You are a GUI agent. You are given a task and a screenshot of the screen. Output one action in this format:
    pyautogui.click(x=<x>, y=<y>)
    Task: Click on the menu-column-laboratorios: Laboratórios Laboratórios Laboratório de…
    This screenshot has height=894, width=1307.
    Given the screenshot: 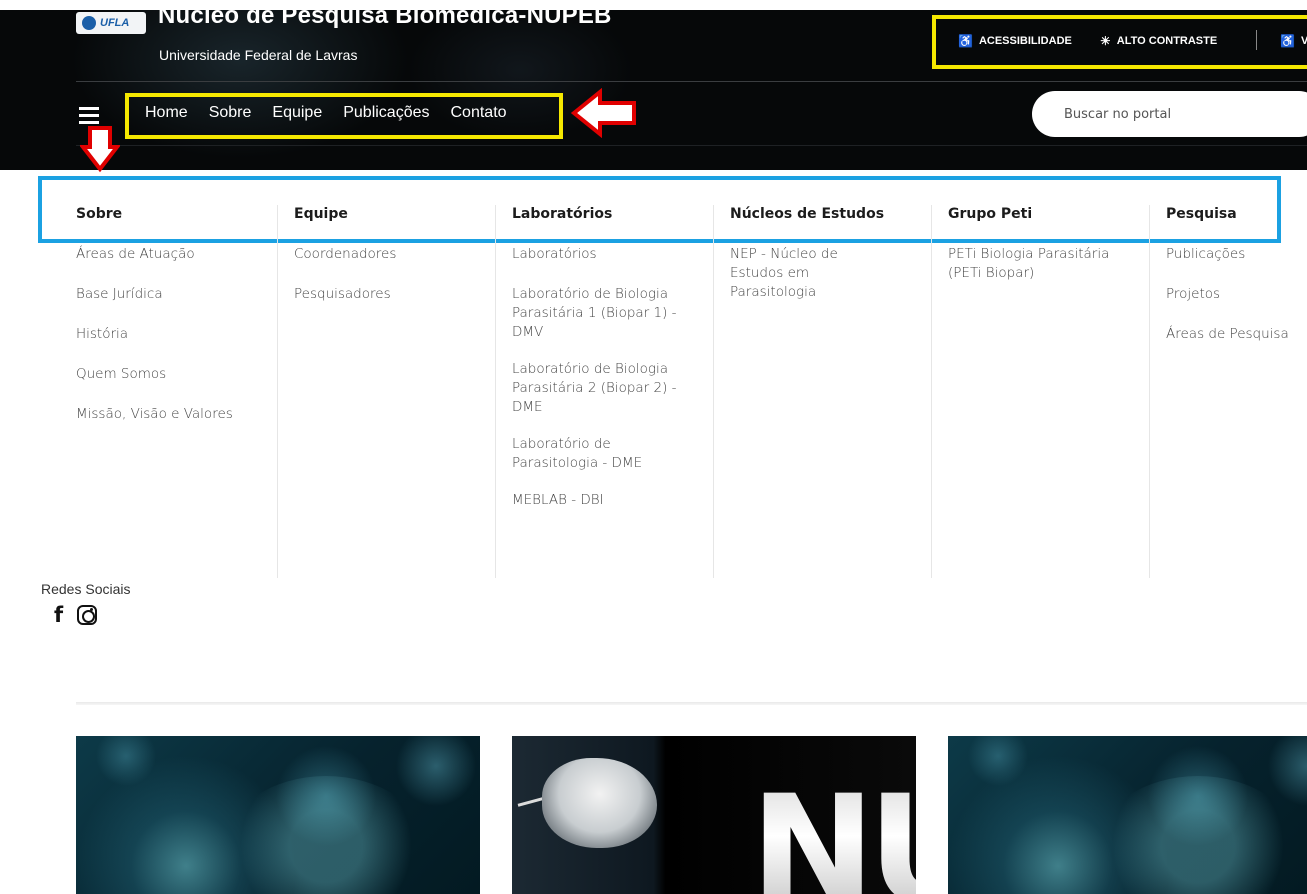 What is the action you would take?
    pyautogui.click(x=602, y=368)
    